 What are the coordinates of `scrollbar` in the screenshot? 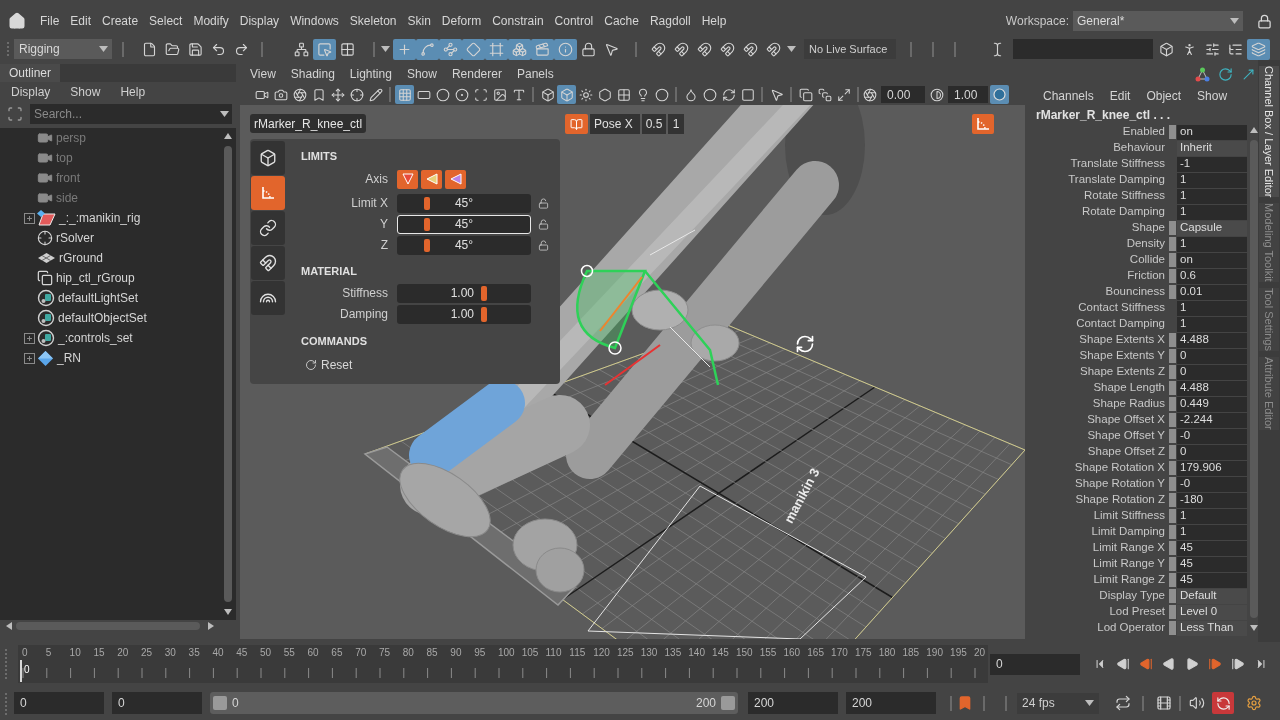 It's located at (110, 626).